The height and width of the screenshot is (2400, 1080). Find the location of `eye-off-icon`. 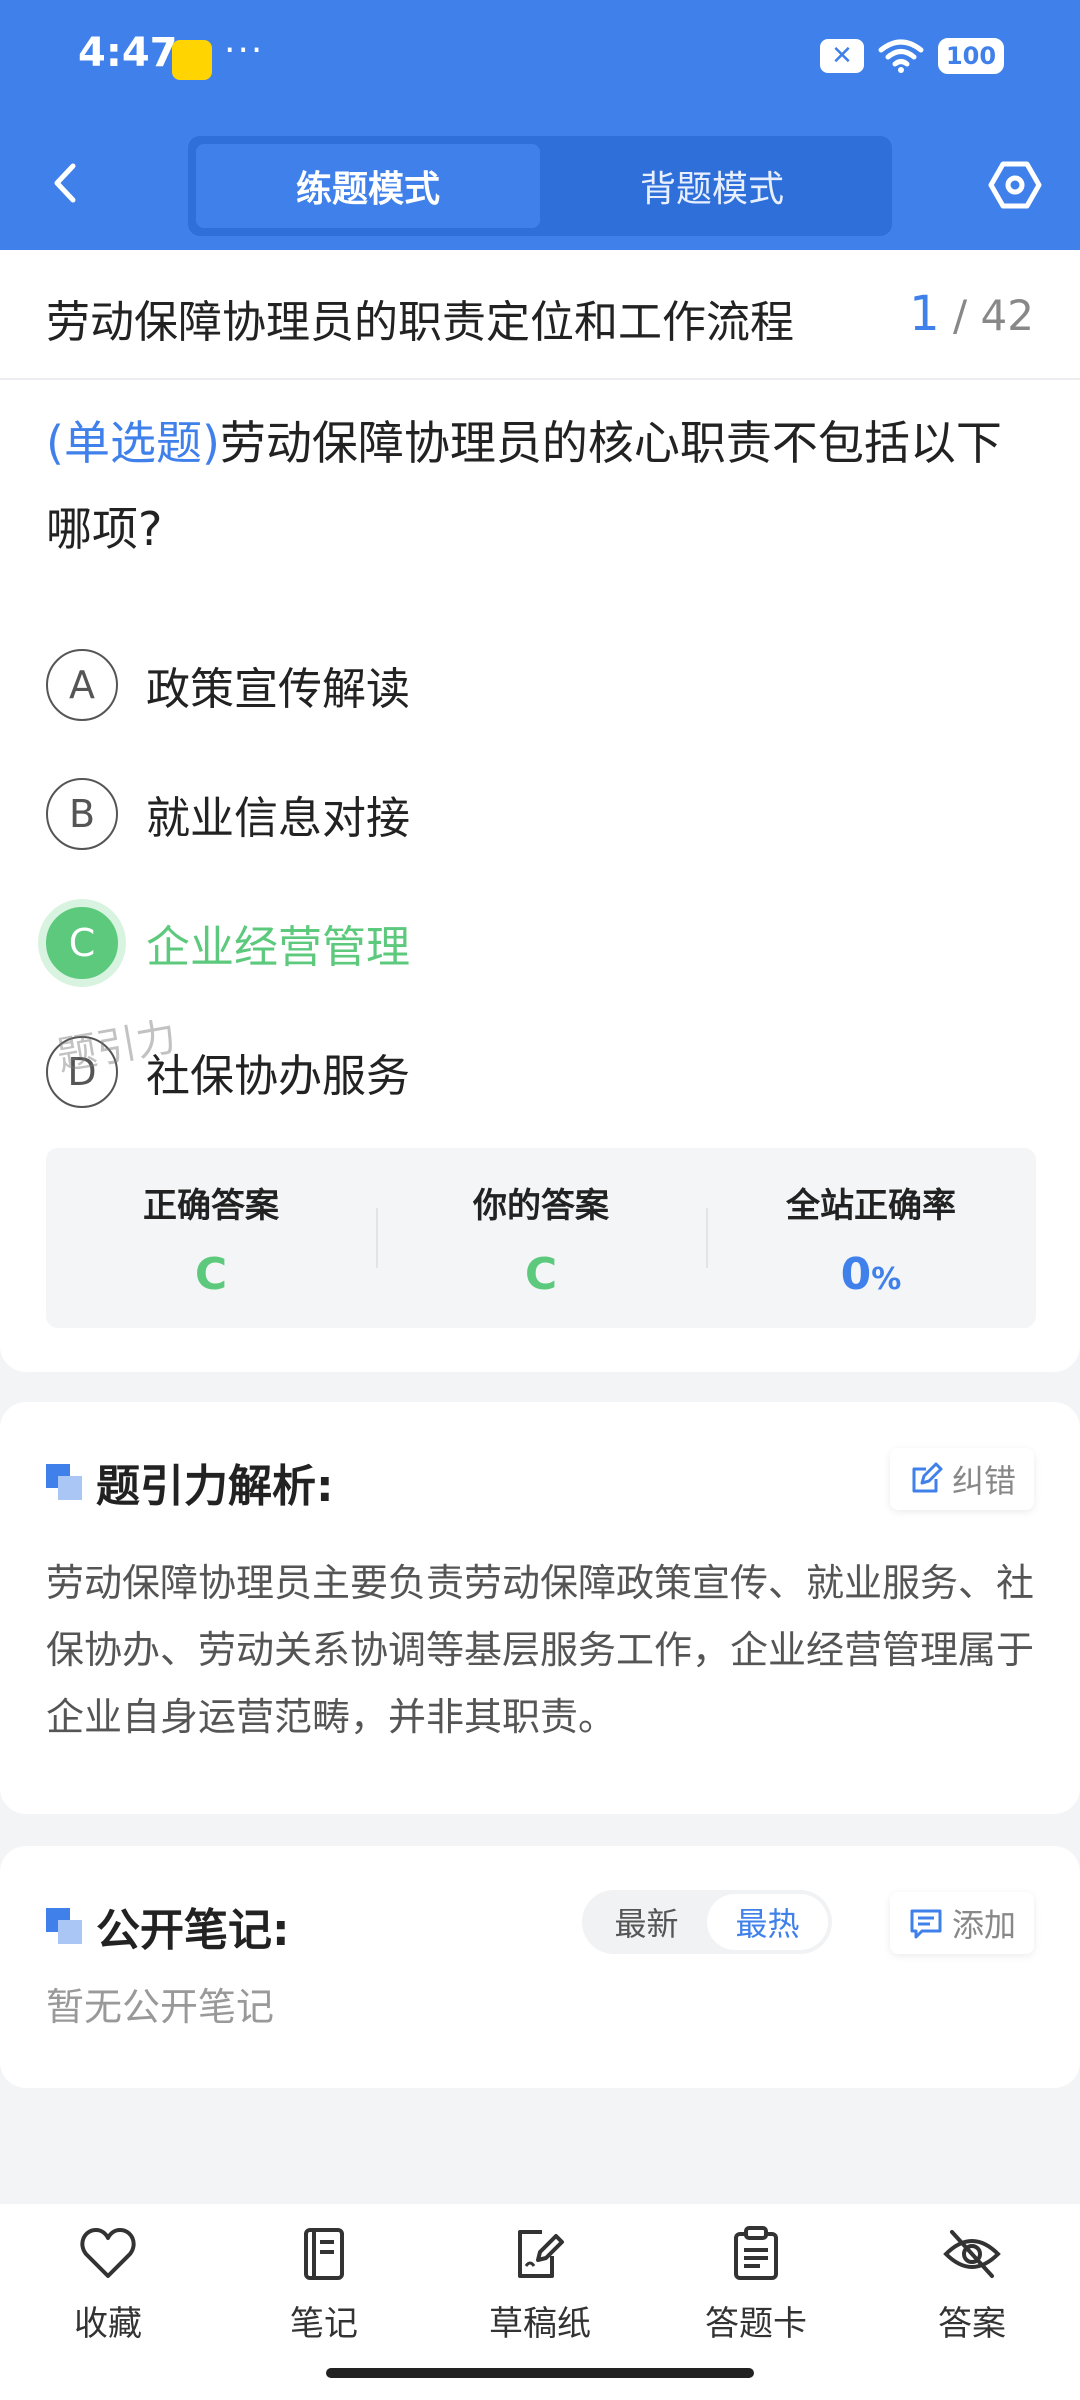

eye-off-icon is located at coordinates (972, 2254).